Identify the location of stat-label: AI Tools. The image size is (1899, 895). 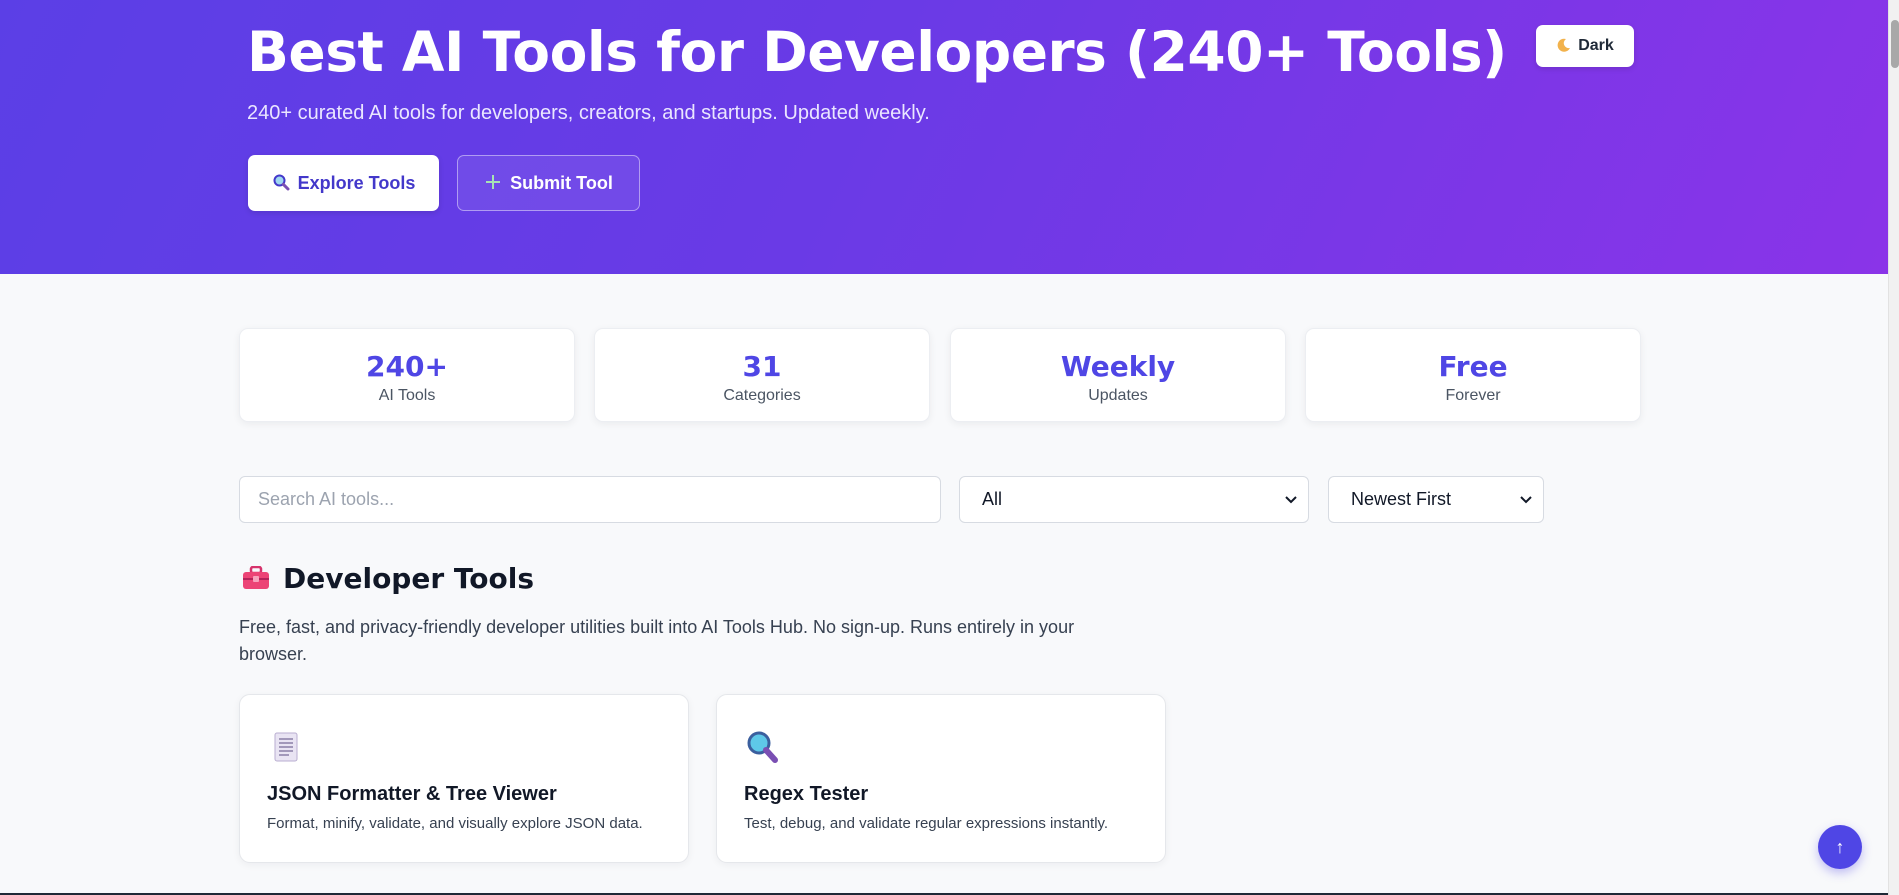
(407, 395).